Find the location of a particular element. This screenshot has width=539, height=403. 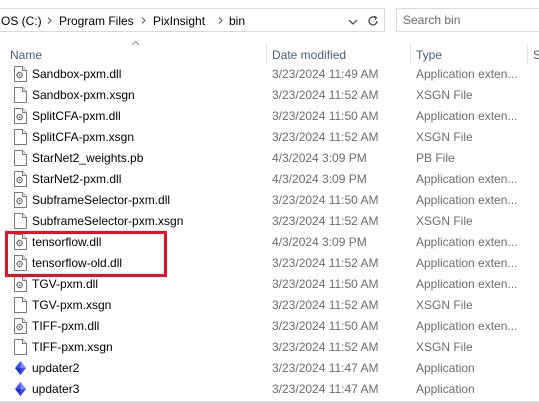

file-name: TIFF-pxm.xsgn is located at coordinates (72, 347).